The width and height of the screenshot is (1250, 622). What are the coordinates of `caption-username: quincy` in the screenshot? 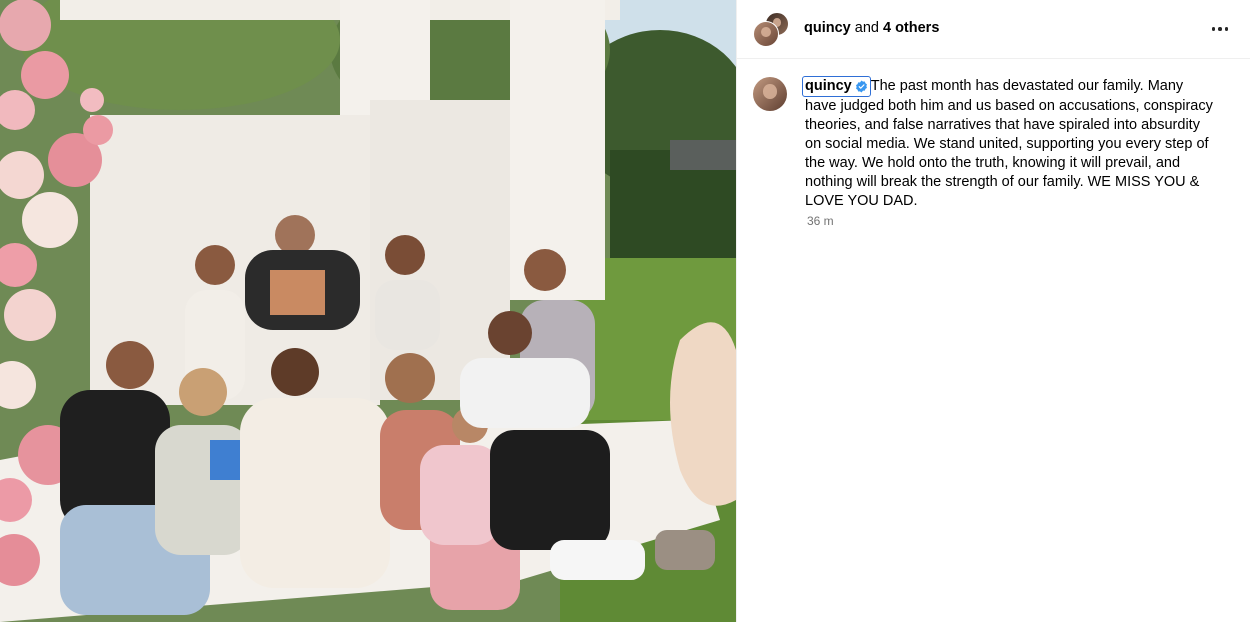 It's located at (828, 86).